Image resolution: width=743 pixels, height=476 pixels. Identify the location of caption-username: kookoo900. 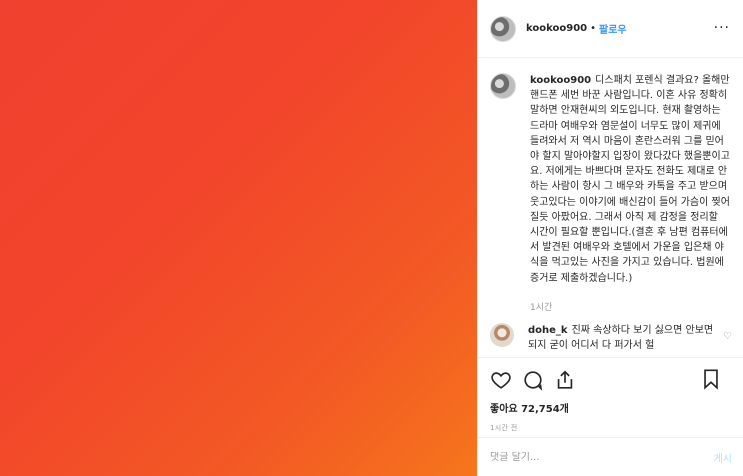
(560, 80).